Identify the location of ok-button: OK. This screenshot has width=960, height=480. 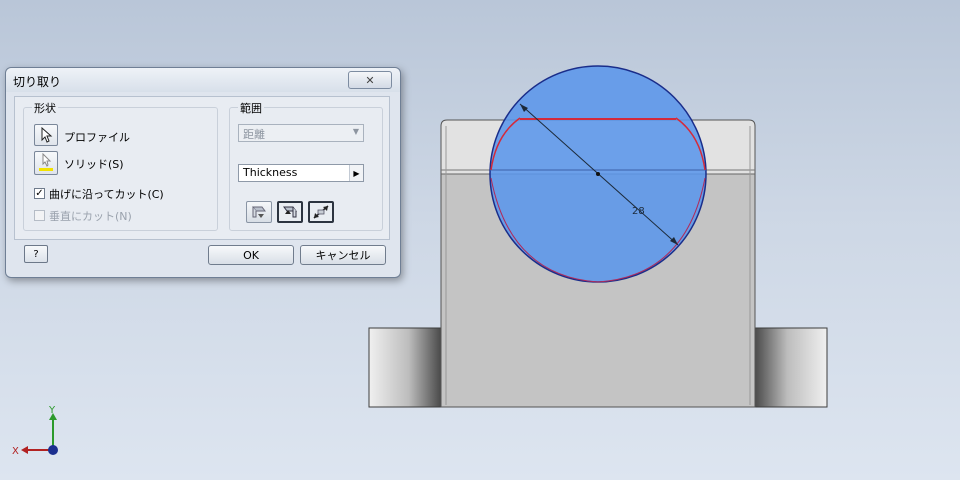
(251, 255).